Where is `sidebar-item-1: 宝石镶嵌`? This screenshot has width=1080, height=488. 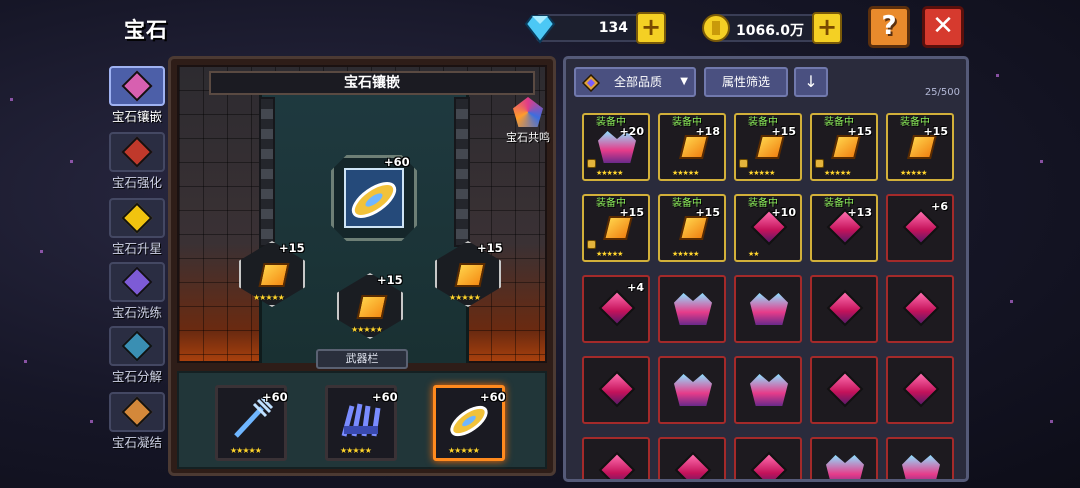
sidebar-item-1: 宝石镶嵌 is located at coordinates (137, 96).